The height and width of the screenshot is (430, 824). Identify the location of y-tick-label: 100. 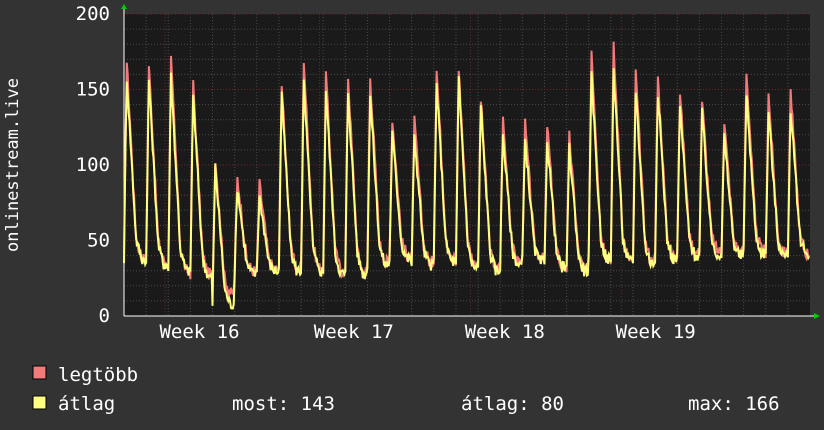
(93, 165).